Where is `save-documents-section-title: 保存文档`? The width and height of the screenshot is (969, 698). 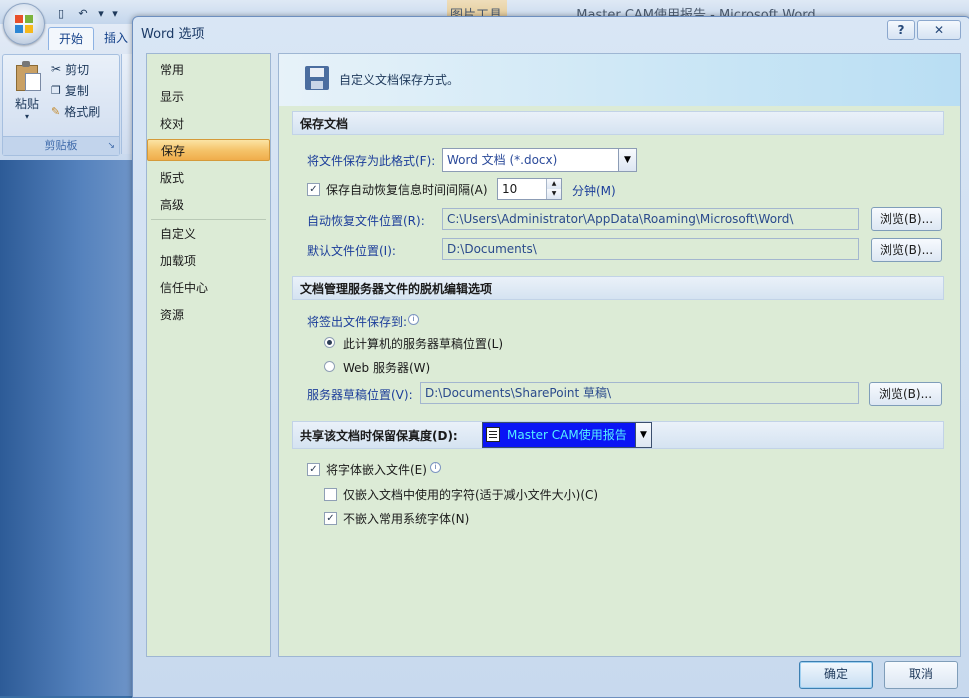
save-documents-section-title: 保存文档 is located at coordinates (618, 123).